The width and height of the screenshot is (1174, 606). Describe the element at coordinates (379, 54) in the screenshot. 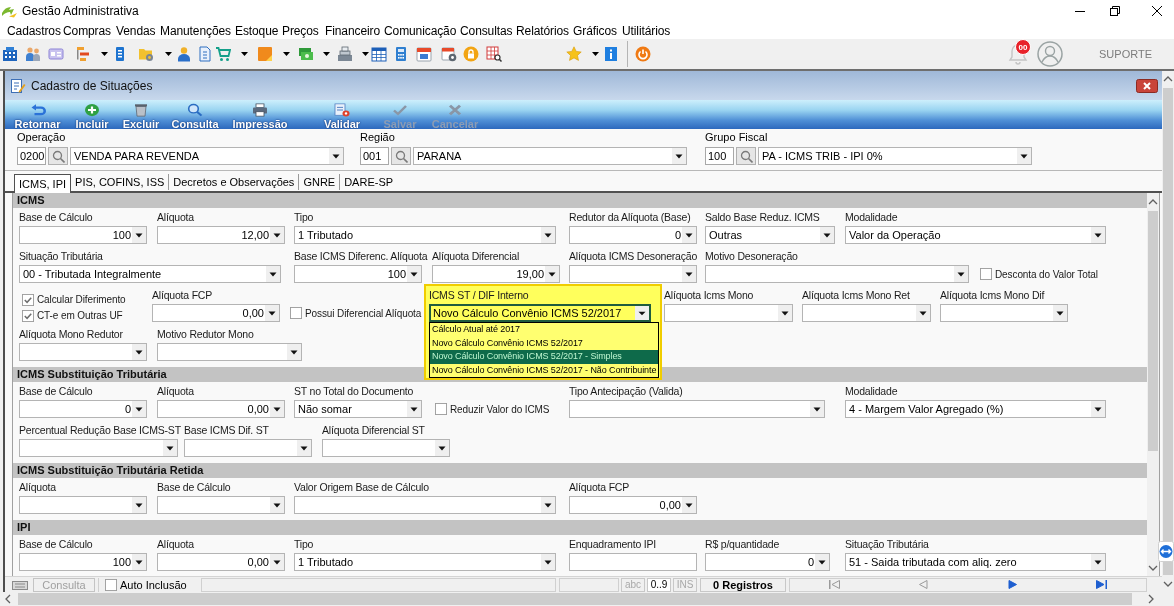

I see `grid-icon` at that location.